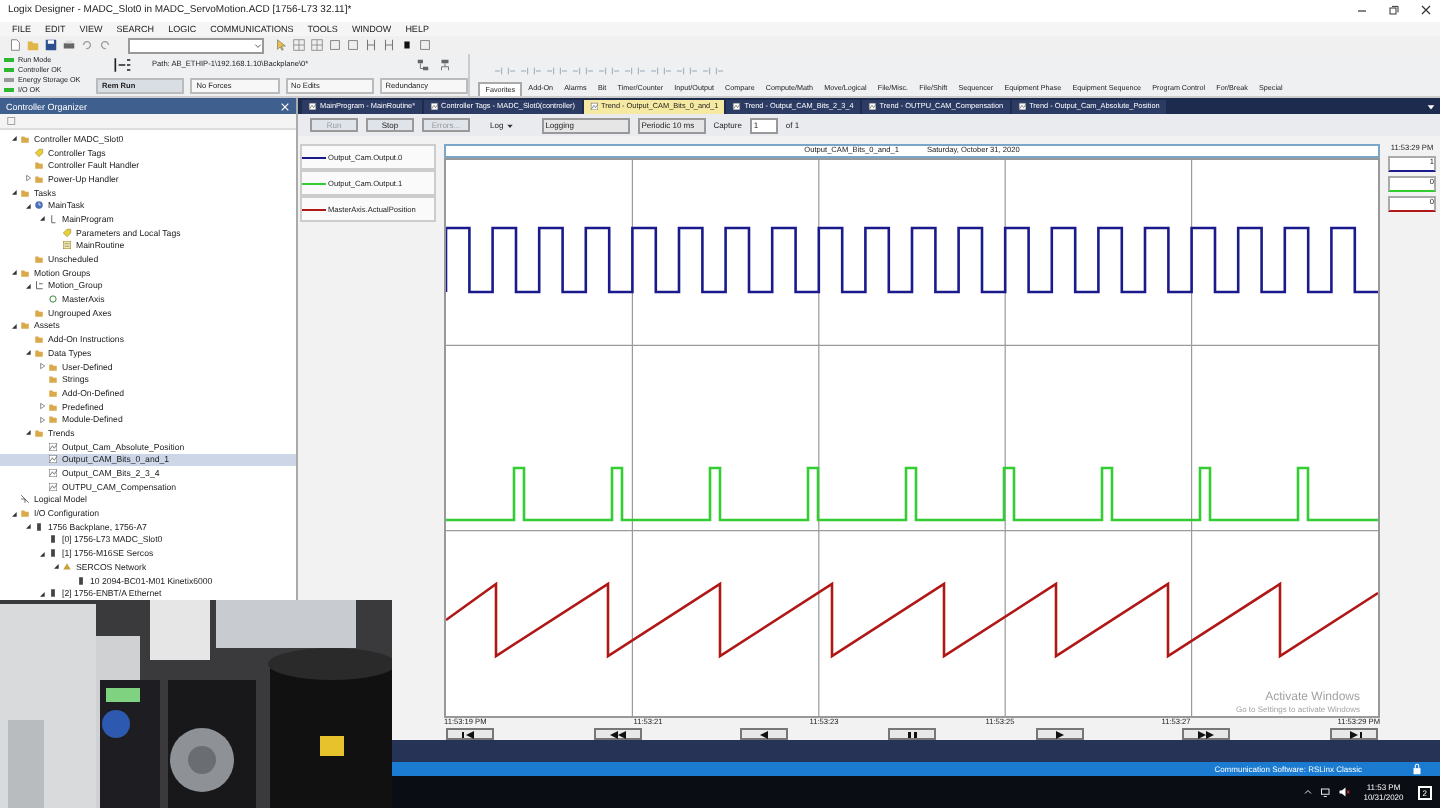  I want to click on chevron-up-icon, so click(1307, 792).